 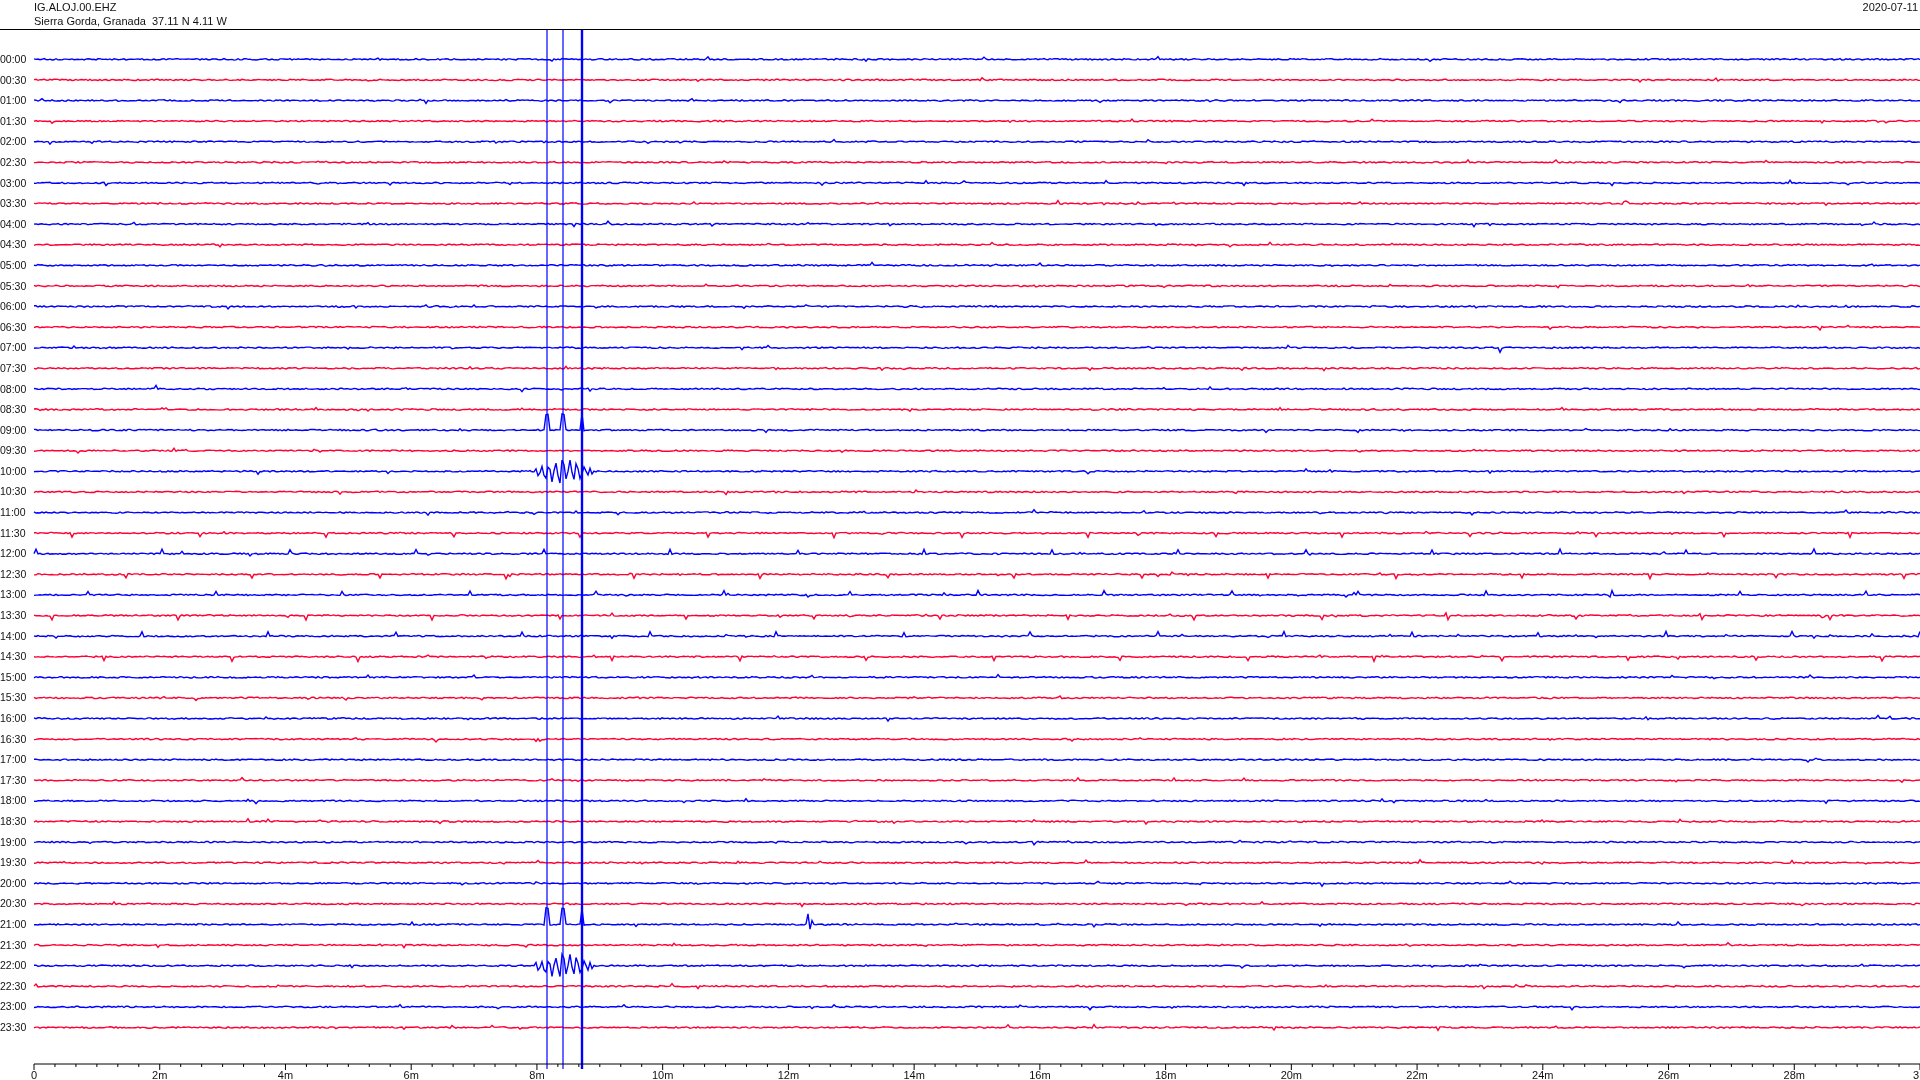 I want to click on row-time-label: 01:30, so click(x=14, y=121).